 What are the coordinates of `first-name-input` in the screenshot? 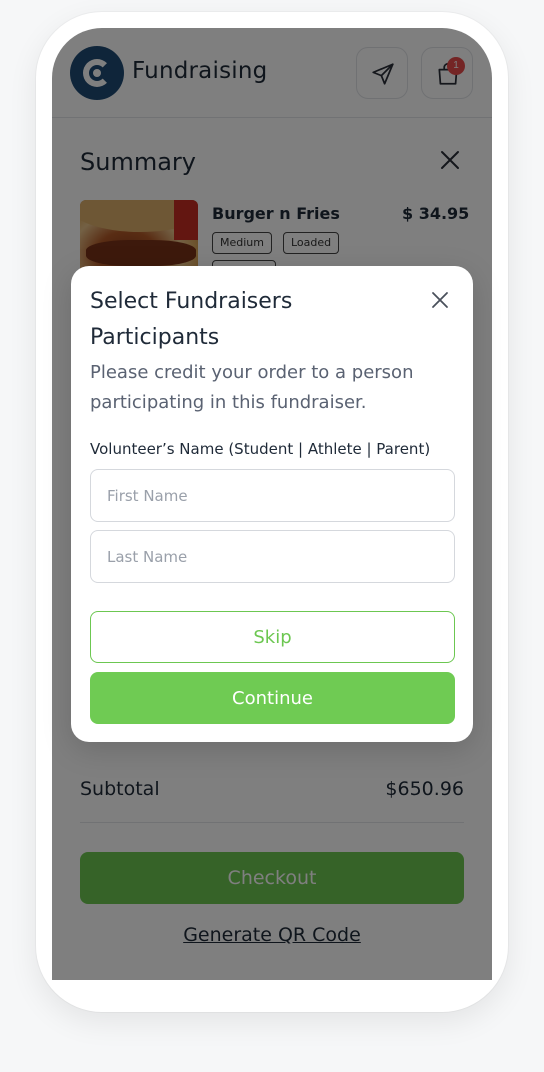 It's located at (272, 495).